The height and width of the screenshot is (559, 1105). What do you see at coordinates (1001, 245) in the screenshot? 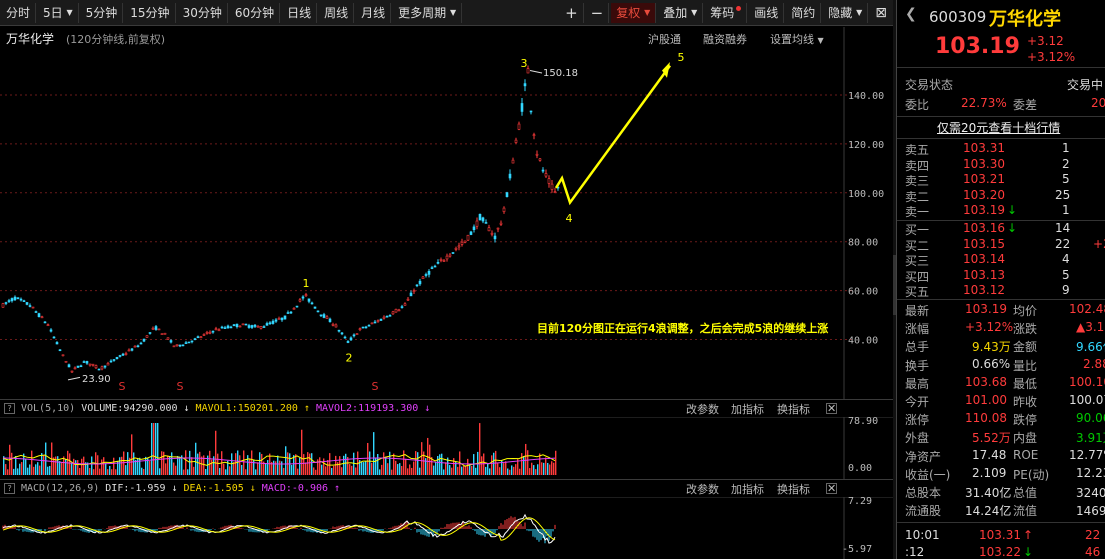
I see `bid-row: 买二 103.15 22 +2` at bounding box center [1001, 245].